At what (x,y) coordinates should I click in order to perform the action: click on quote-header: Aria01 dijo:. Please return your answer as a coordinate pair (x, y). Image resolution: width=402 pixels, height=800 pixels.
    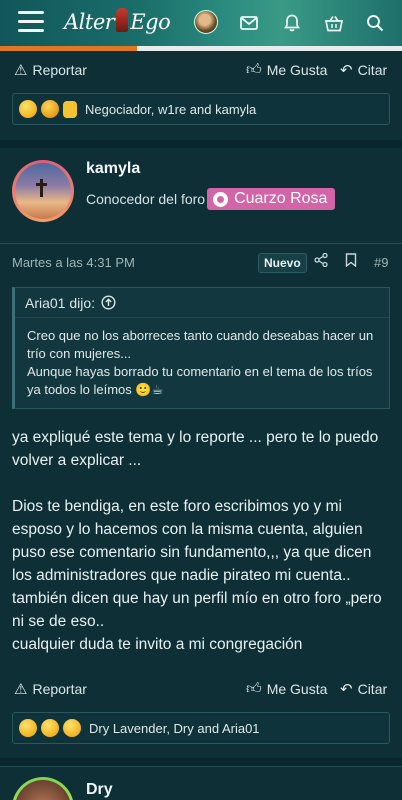
    Looking at the image, I should click on (202, 303).